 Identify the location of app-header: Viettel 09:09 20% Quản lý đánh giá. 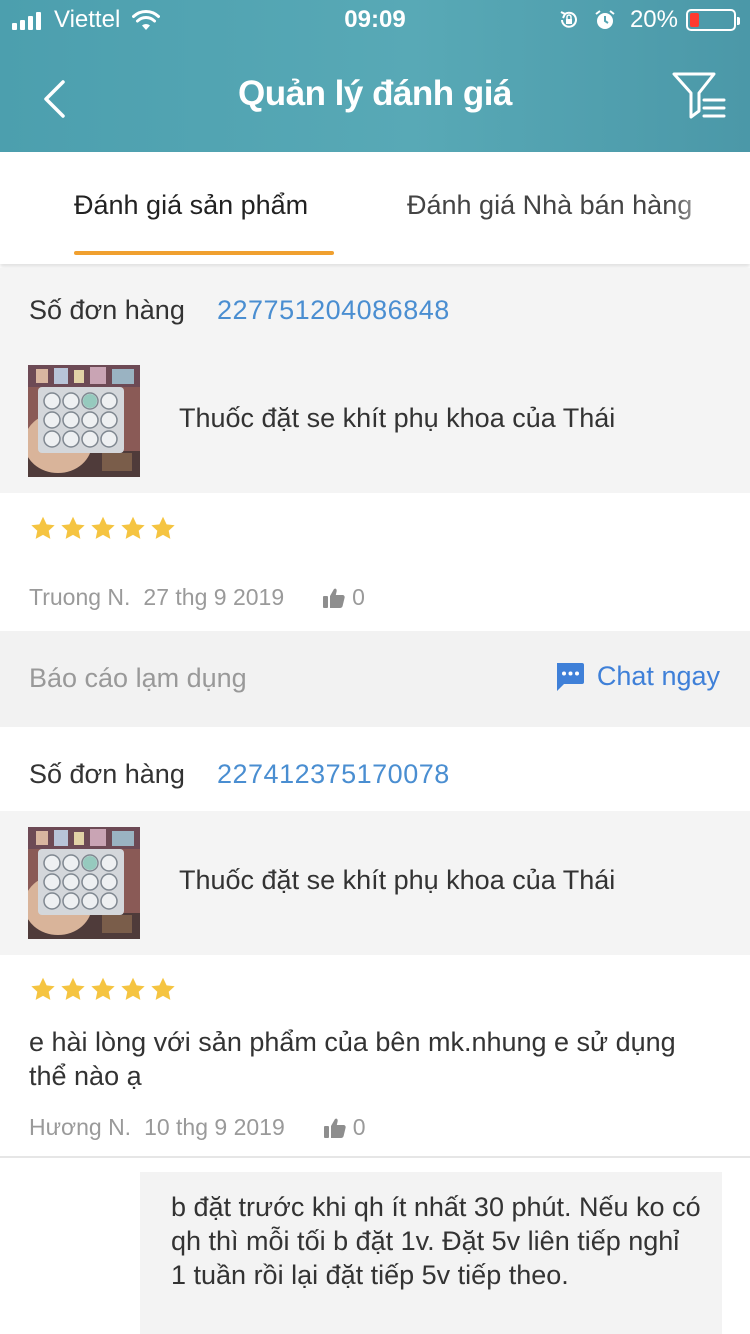
(375, 76).